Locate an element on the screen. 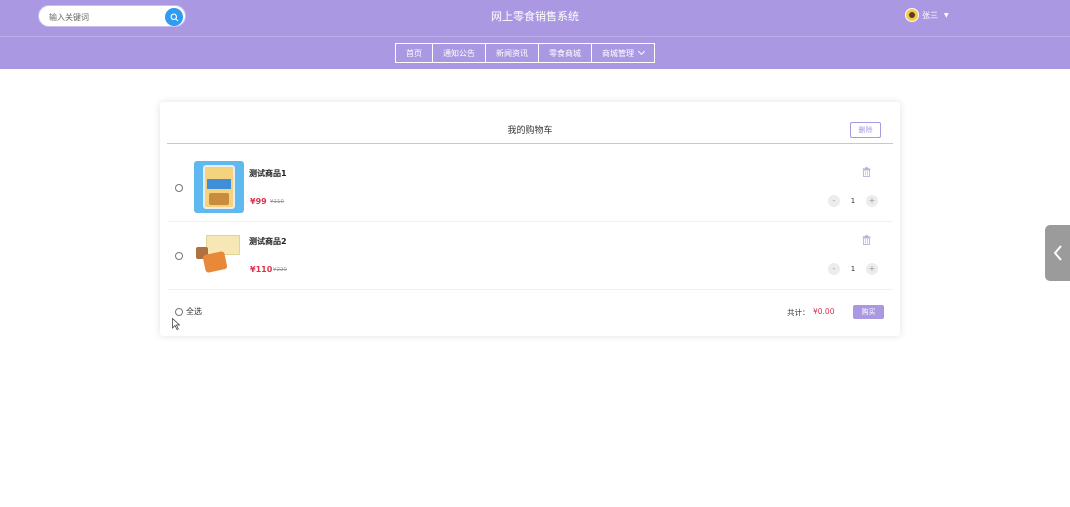  cart-item: 测试商品1 ¥99 ¥110 - 1 + is located at coordinates (530, 188).